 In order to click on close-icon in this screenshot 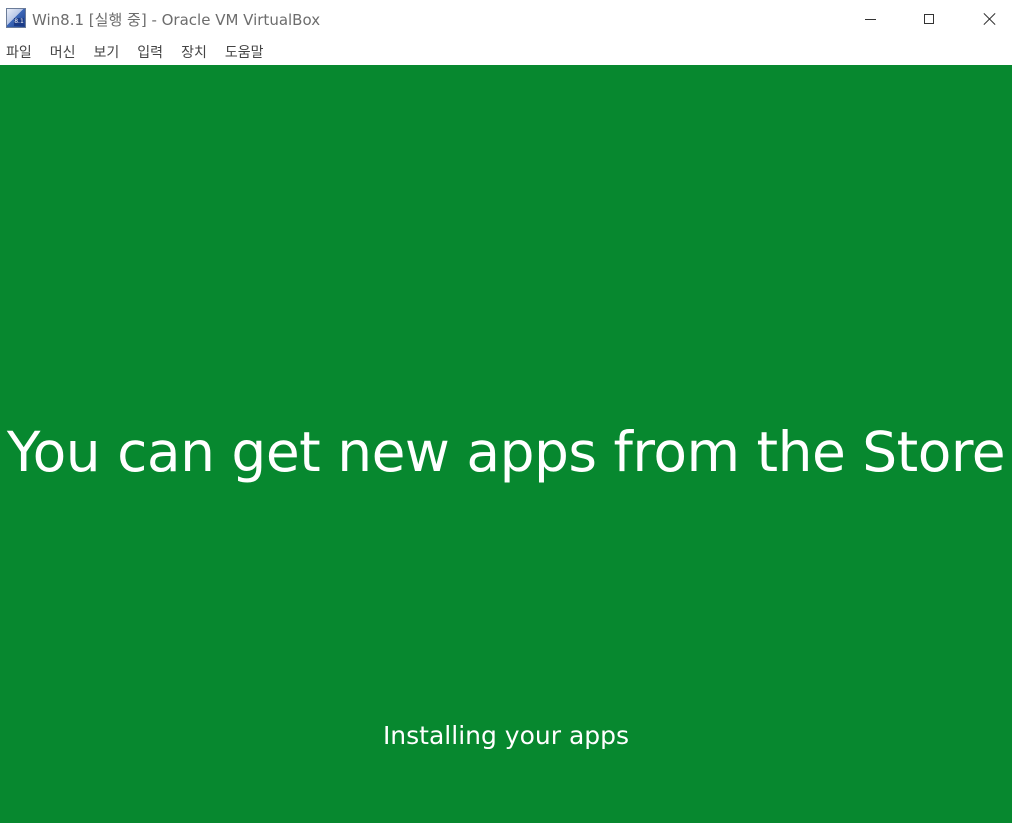, I will do `click(990, 19)`.